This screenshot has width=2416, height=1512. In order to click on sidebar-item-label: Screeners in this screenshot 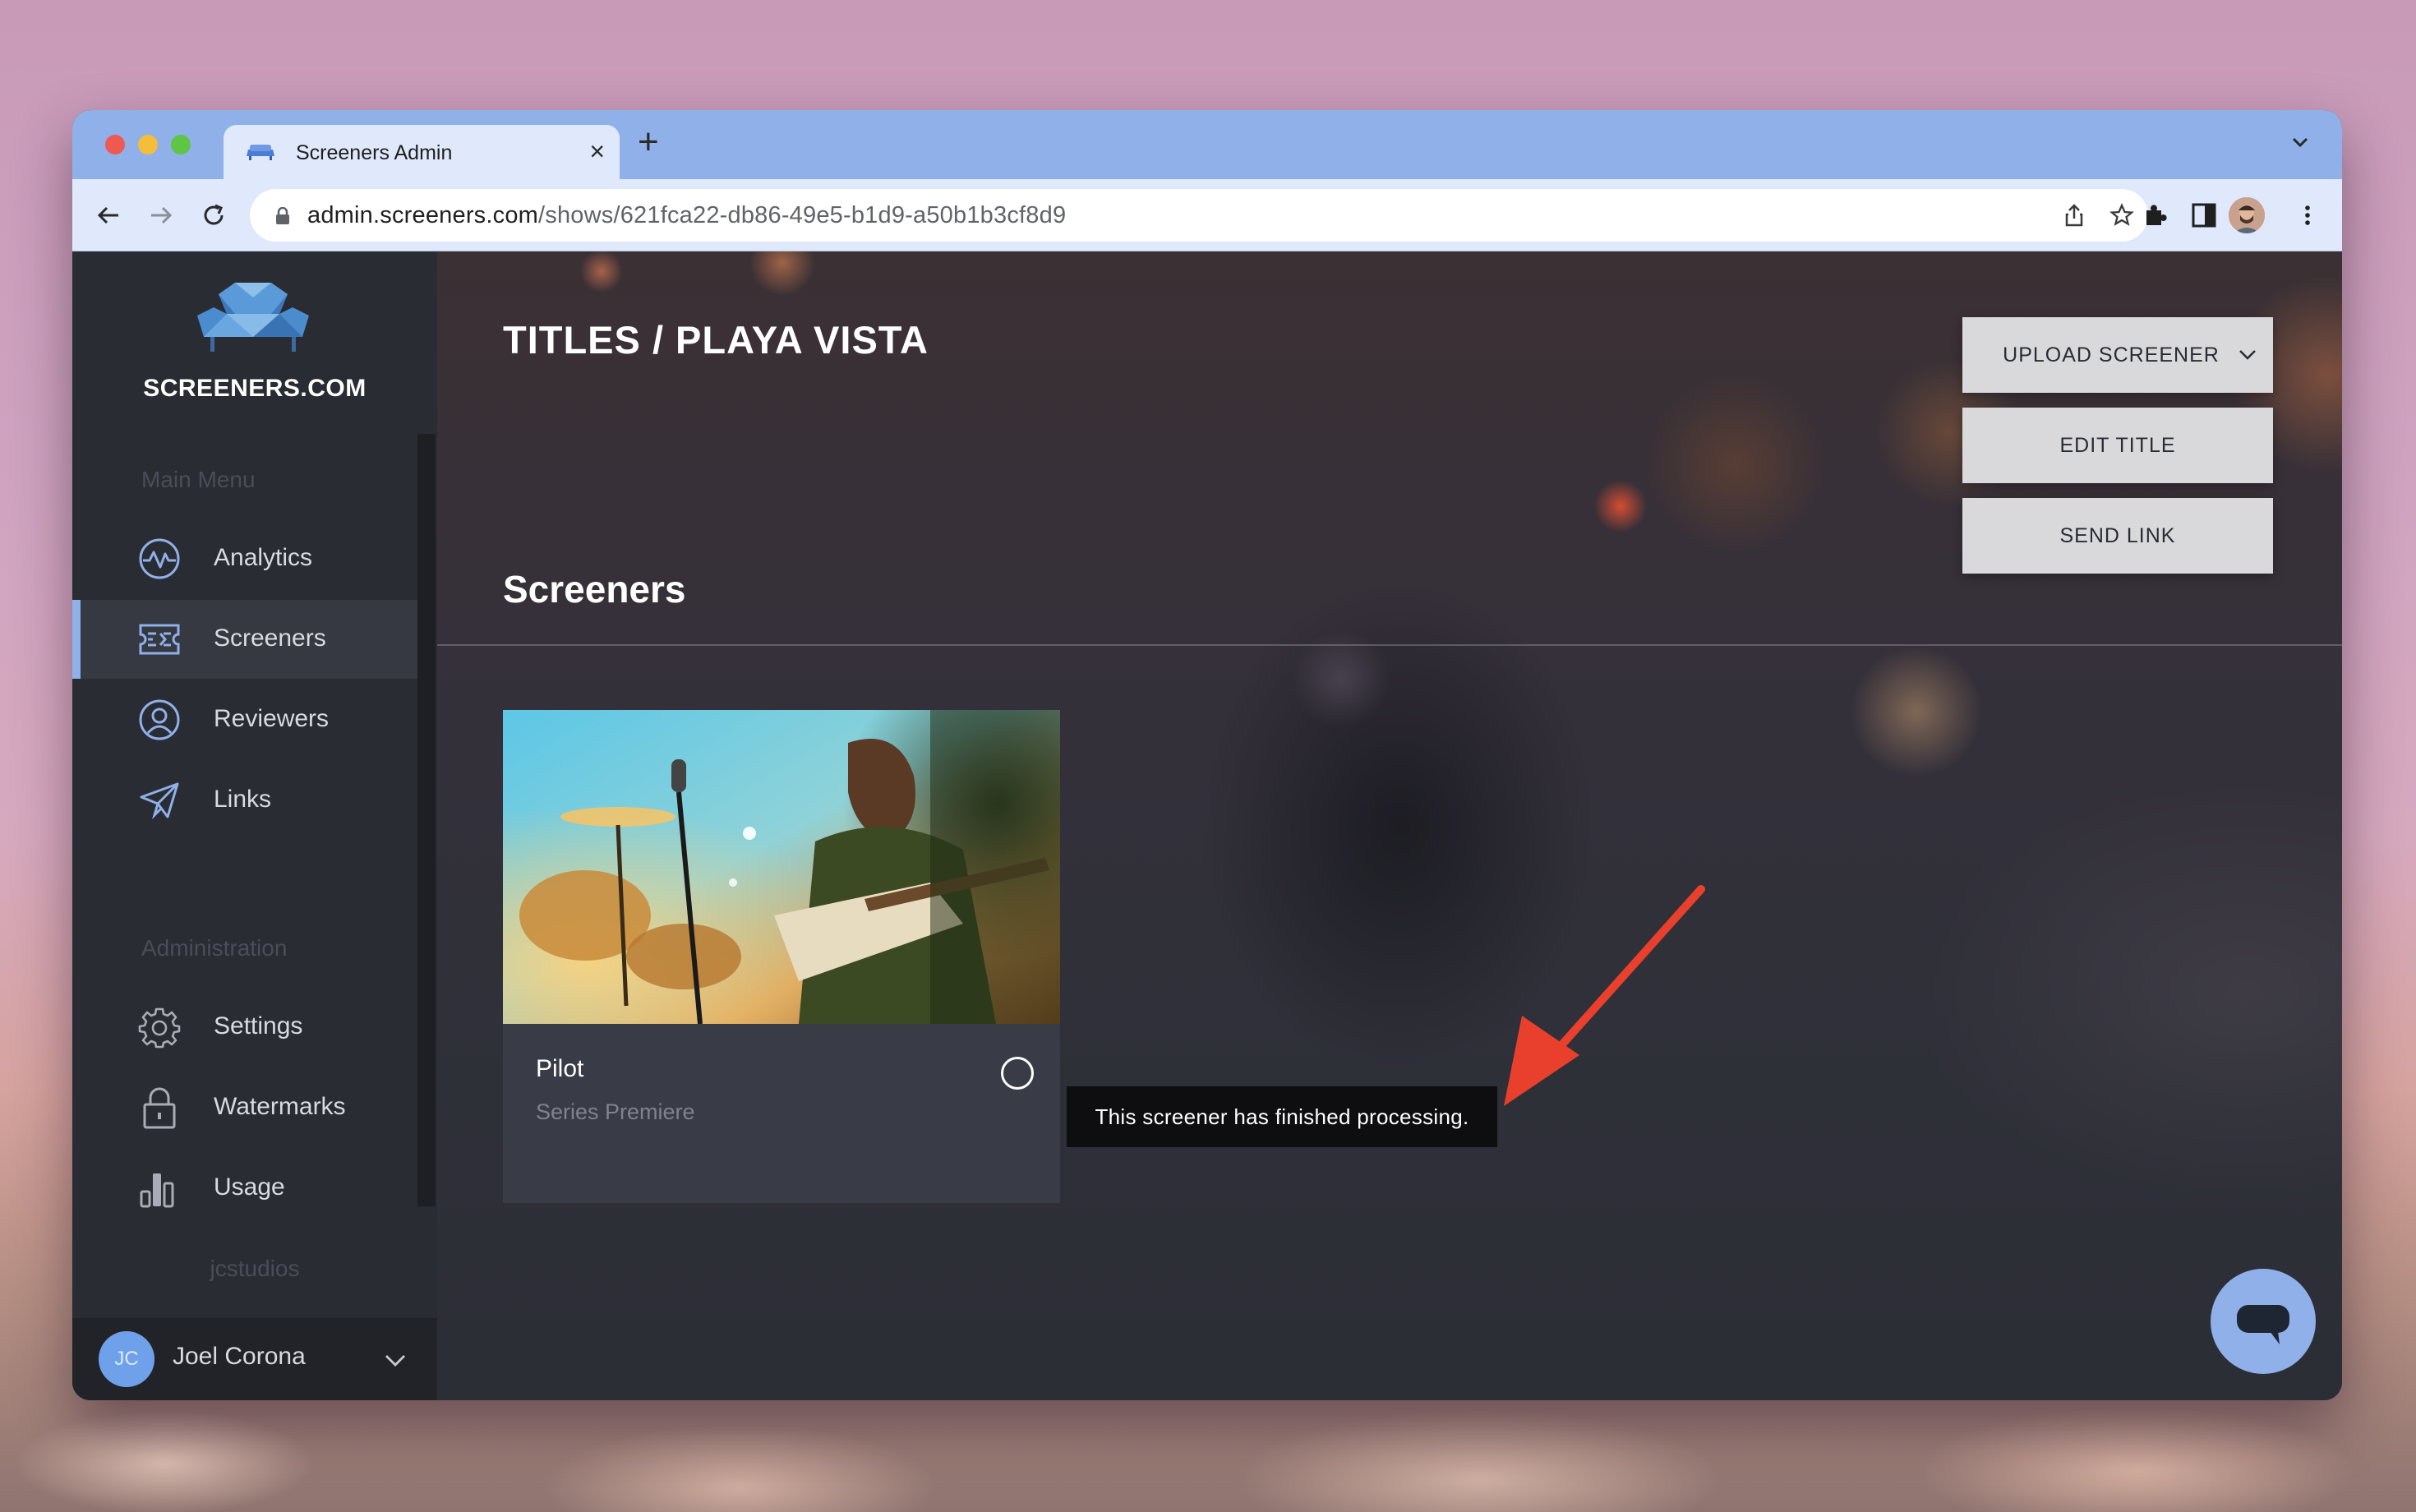, I will do `click(270, 639)`.